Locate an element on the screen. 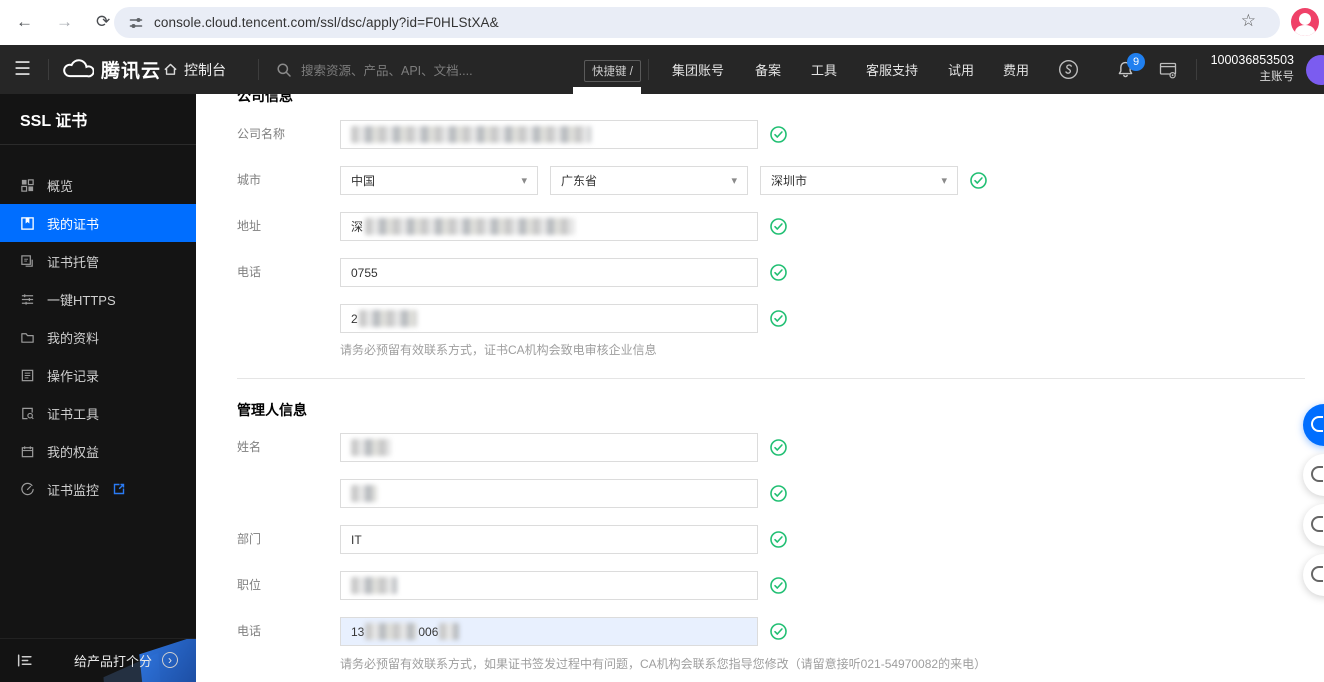  sidebar-item-my-certificates: 我的证书 is located at coordinates (98, 223).